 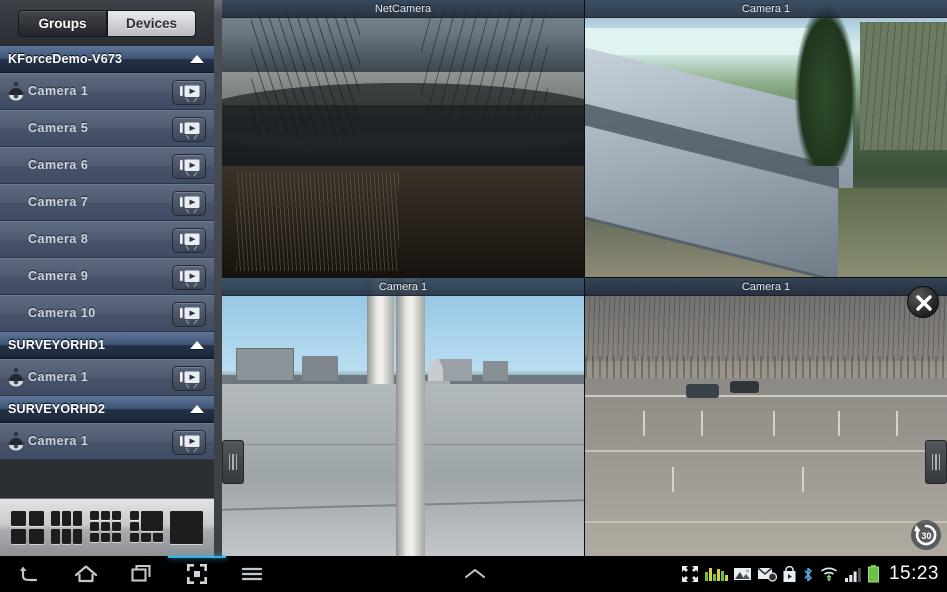 I want to click on pane-title-4: Camera 1, so click(x=766, y=287).